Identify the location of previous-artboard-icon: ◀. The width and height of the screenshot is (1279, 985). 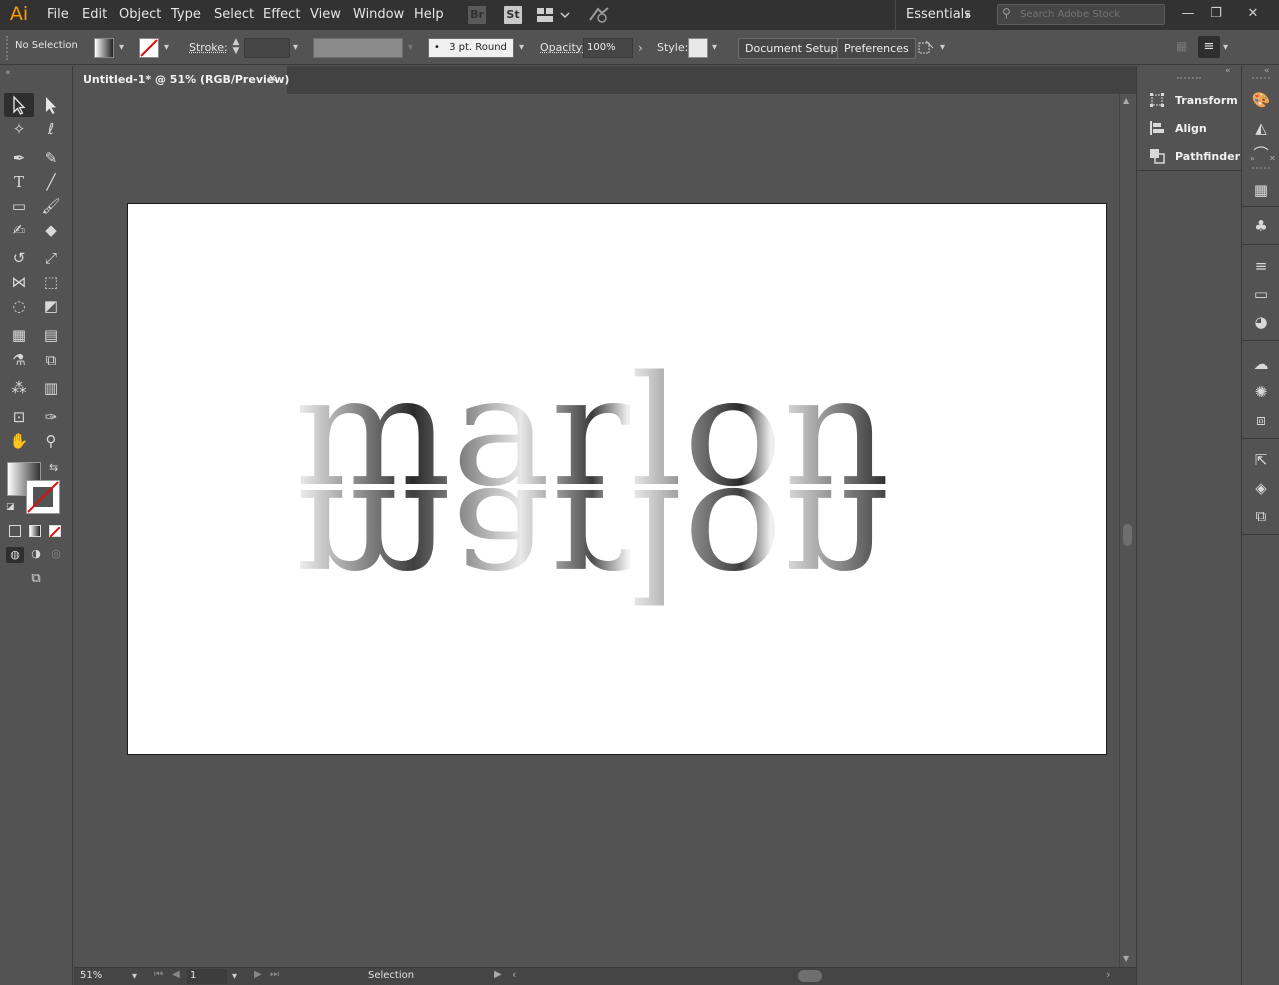
(176, 974).